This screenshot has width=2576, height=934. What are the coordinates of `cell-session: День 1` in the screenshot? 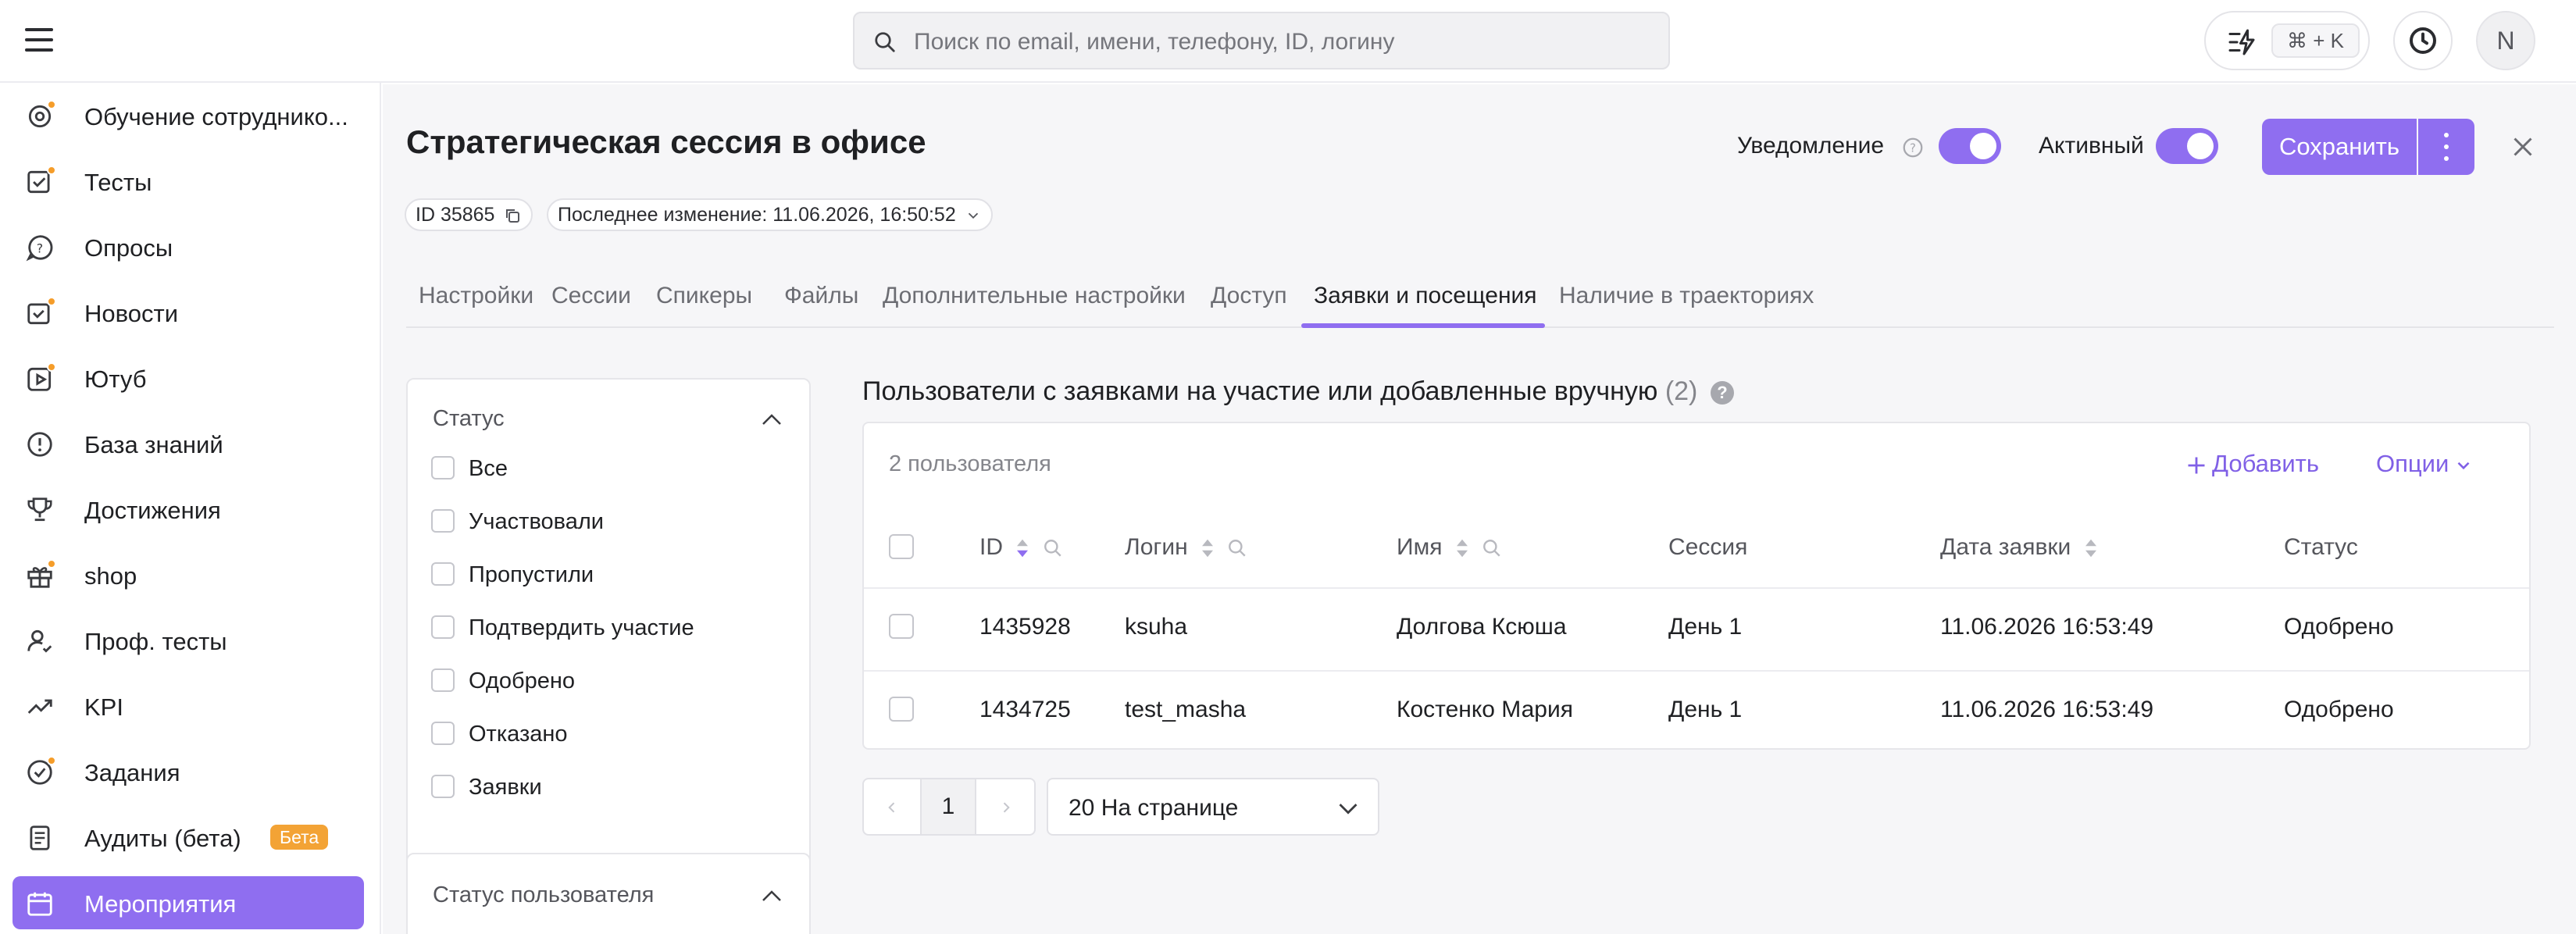 It's located at (1705, 709).